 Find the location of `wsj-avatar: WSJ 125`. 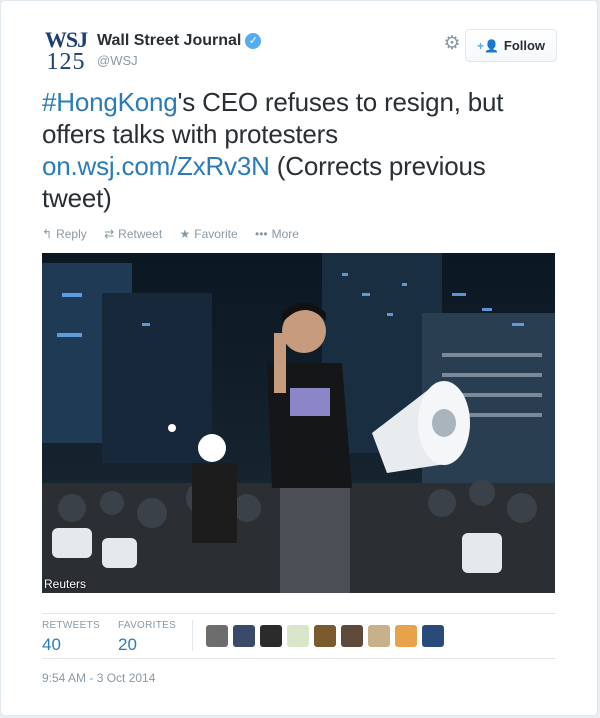

wsj-avatar: WSJ 125 is located at coordinates (66, 53).